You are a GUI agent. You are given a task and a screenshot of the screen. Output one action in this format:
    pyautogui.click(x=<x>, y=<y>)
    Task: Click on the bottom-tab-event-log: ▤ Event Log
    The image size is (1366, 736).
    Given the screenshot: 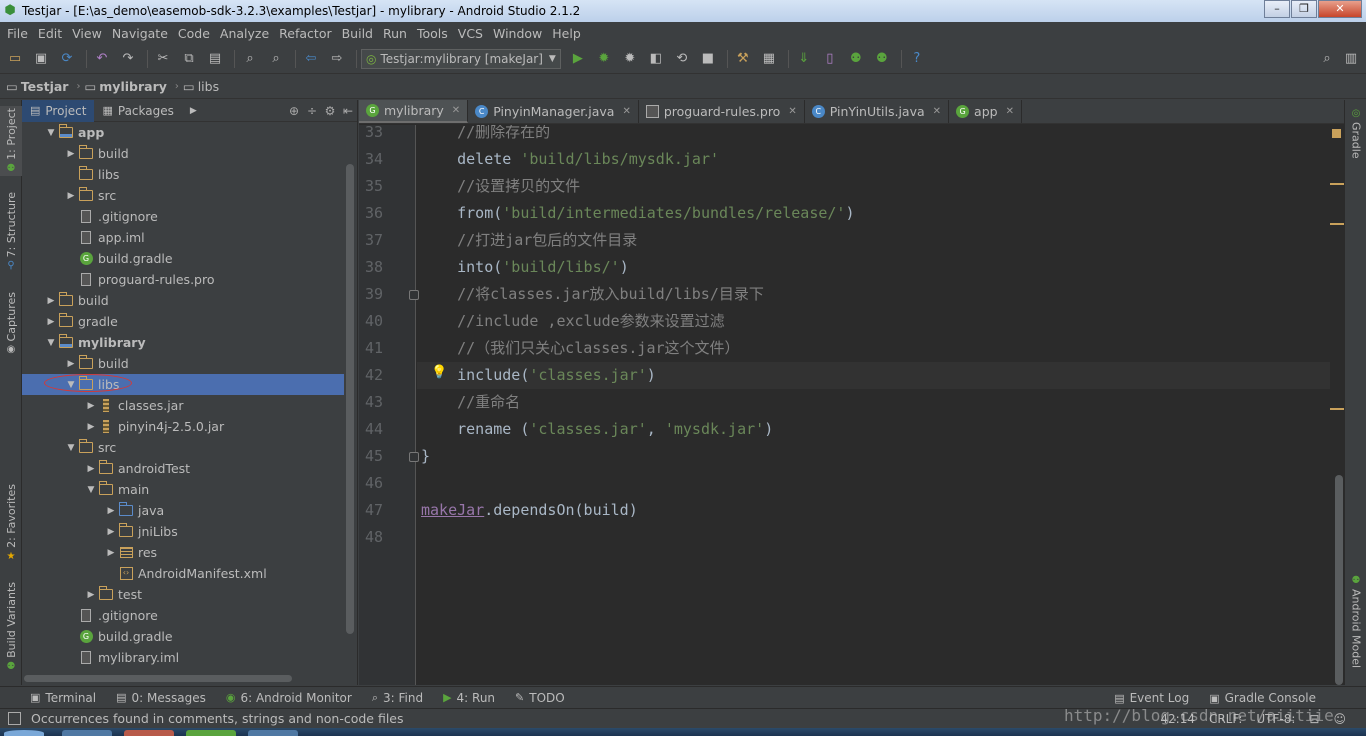 What is the action you would take?
    pyautogui.click(x=1151, y=698)
    